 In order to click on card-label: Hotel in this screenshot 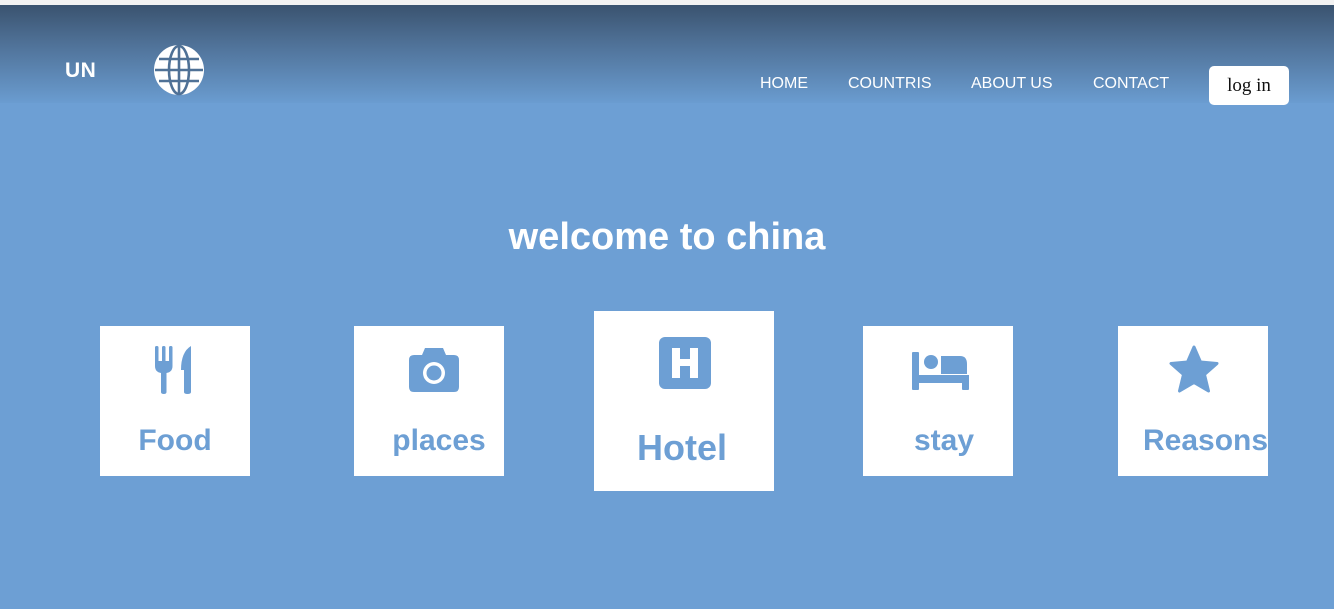, I will do `click(682, 447)`.